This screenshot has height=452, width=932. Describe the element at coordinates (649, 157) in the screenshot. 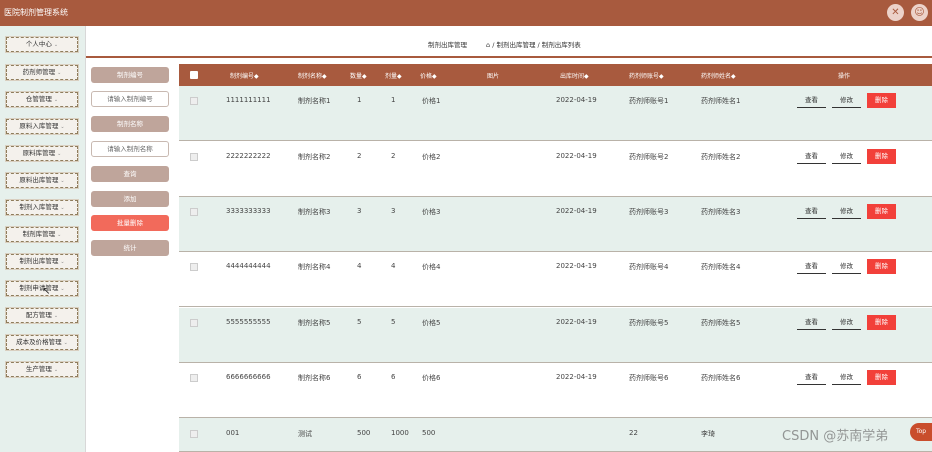

I see `cell-acct: 药剂师账号2` at that location.